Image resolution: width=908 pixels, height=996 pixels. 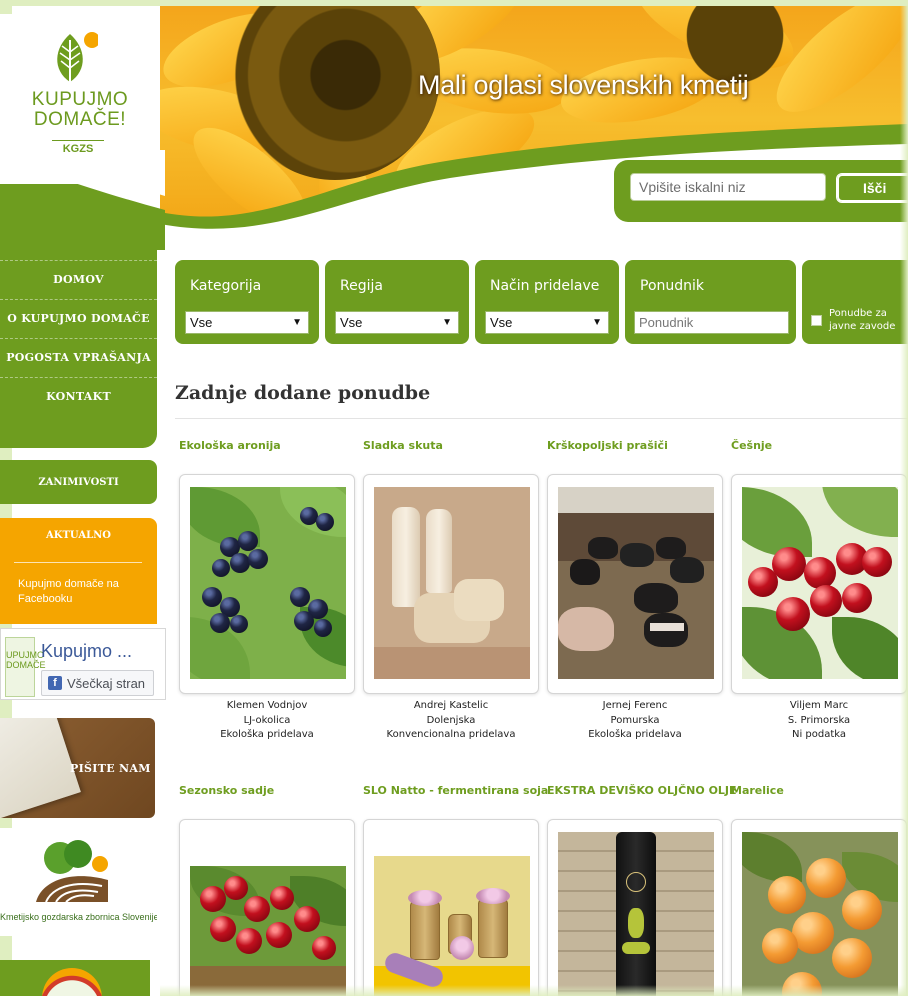 What do you see at coordinates (583, 85) in the screenshot?
I see `site-title: Mali oglasi slovenskih kmetij` at bounding box center [583, 85].